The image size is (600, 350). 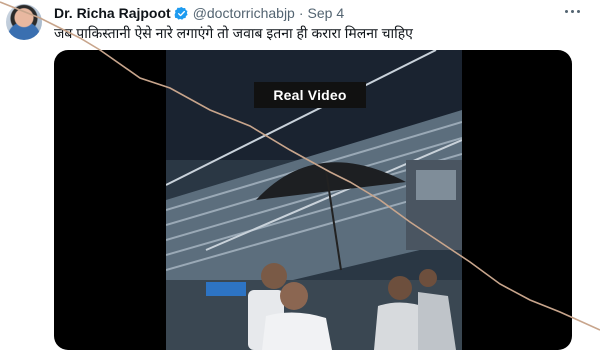 What do you see at coordinates (24, 22) in the screenshot?
I see `avatar` at bounding box center [24, 22].